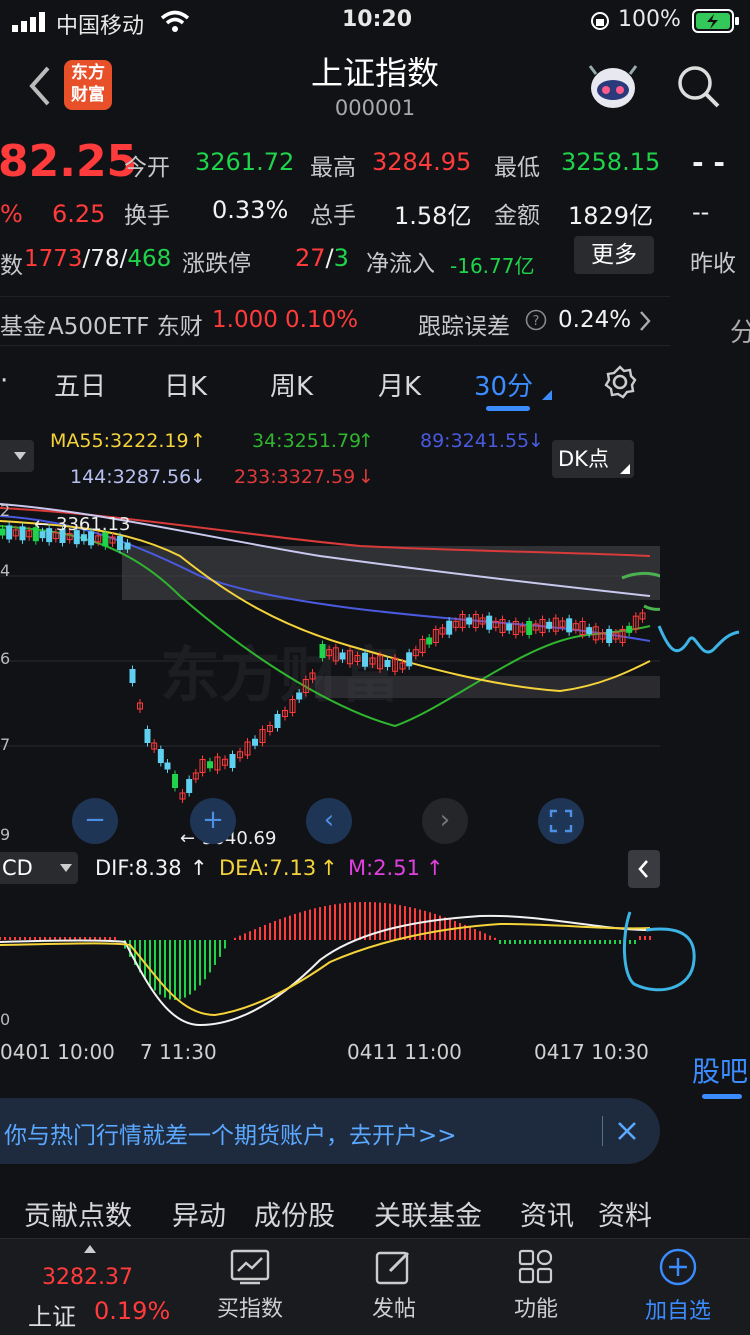 This screenshot has height=1335, width=750. Describe the element at coordinates (17, 456) in the screenshot. I see `ma-selector` at that location.